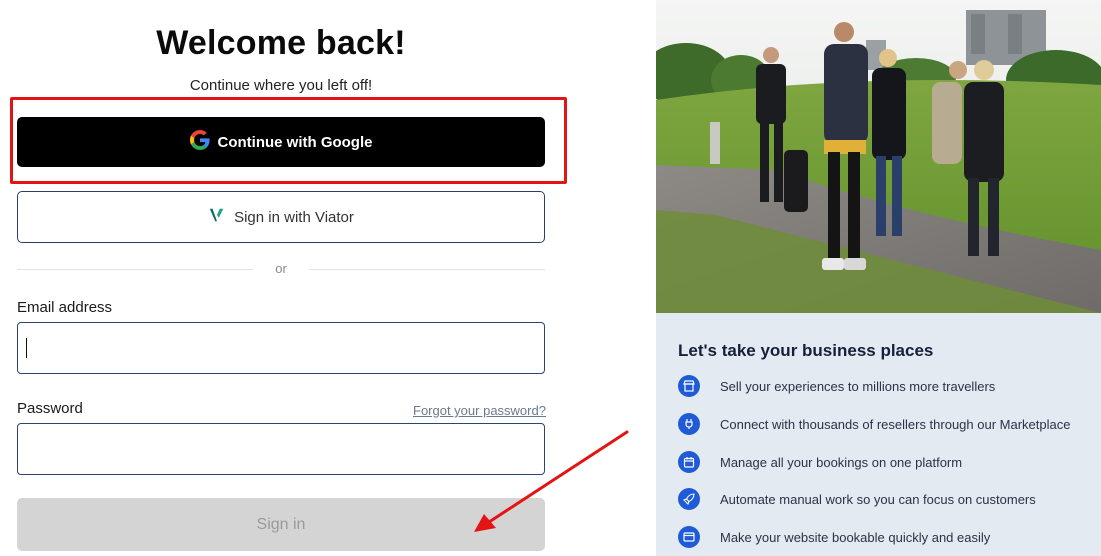  Describe the element at coordinates (689, 499) in the screenshot. I see `rocket-icon` at that location.